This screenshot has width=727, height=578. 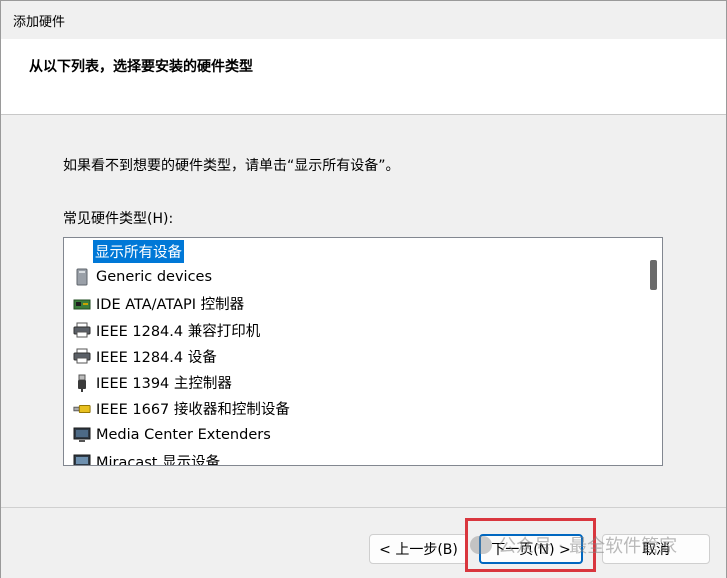 I want to click on usb-plug-icon, so click(x=82, y=383).